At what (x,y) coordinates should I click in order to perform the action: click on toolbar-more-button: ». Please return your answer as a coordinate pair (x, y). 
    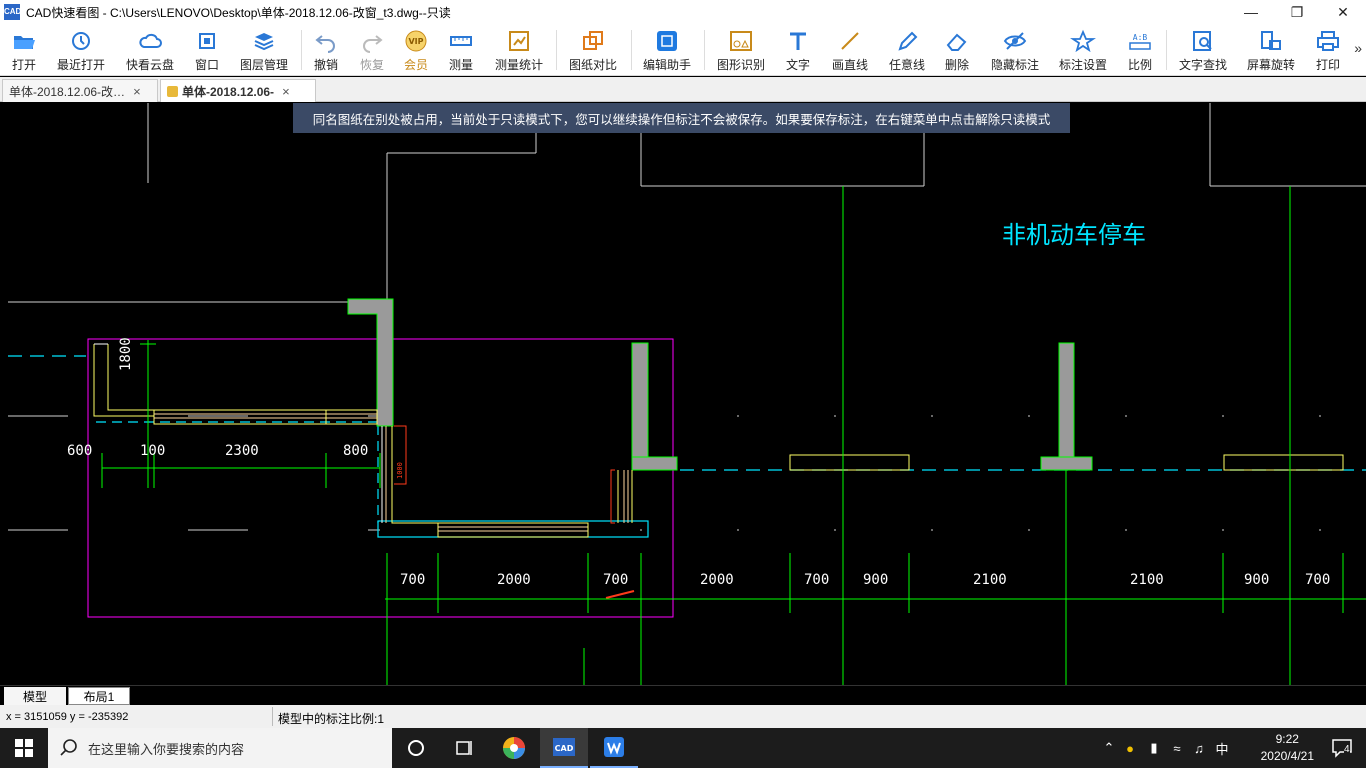
    Looking at the image, I should click on (1358, 48).